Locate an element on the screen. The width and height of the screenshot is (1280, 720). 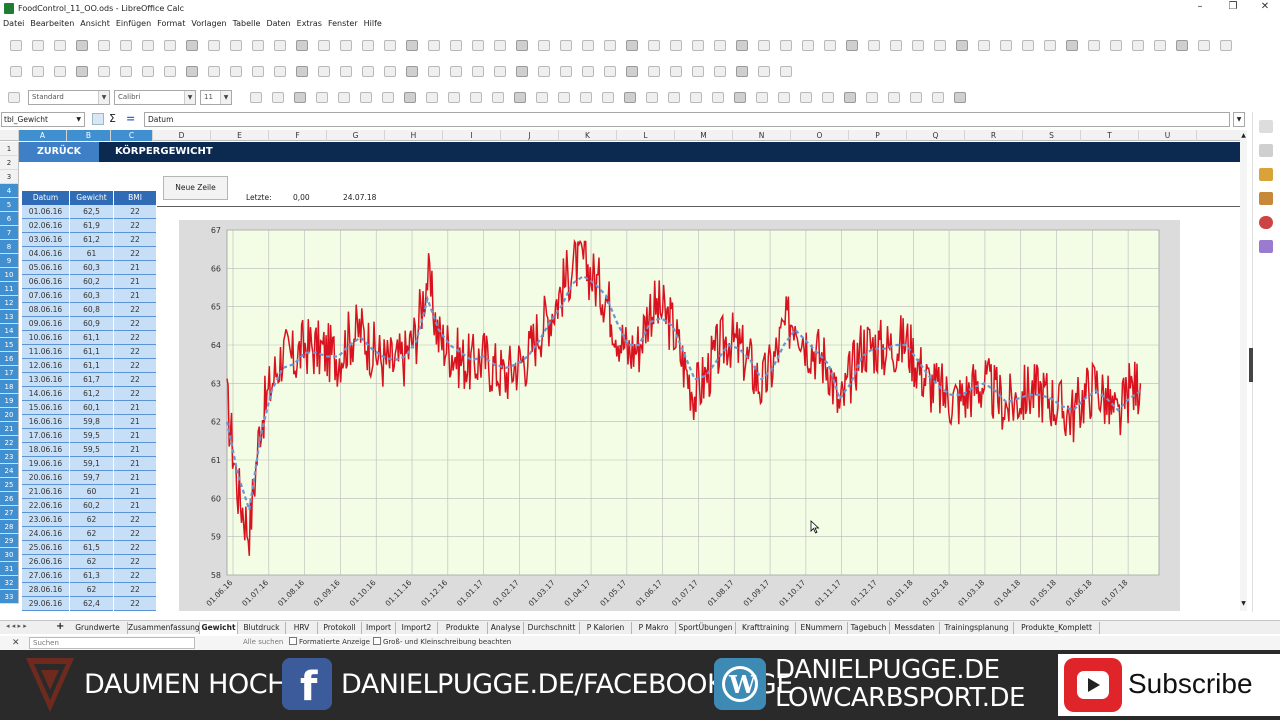
add-sheet-icon: + is located at coordinates (60, 626).